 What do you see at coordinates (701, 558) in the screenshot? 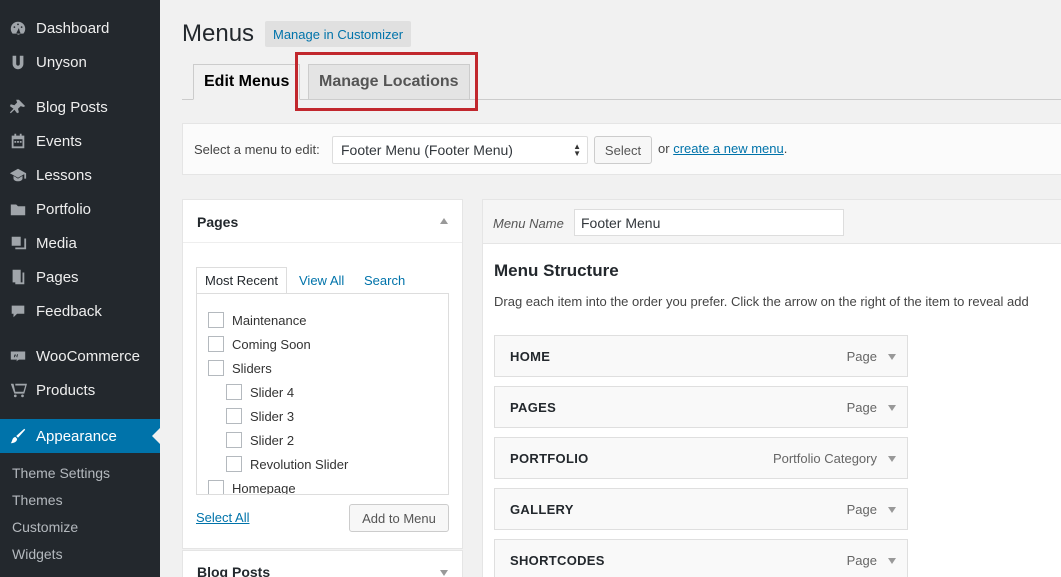
I see `menu-item: SHORTCODES Page` at bounding box center [701, 558].